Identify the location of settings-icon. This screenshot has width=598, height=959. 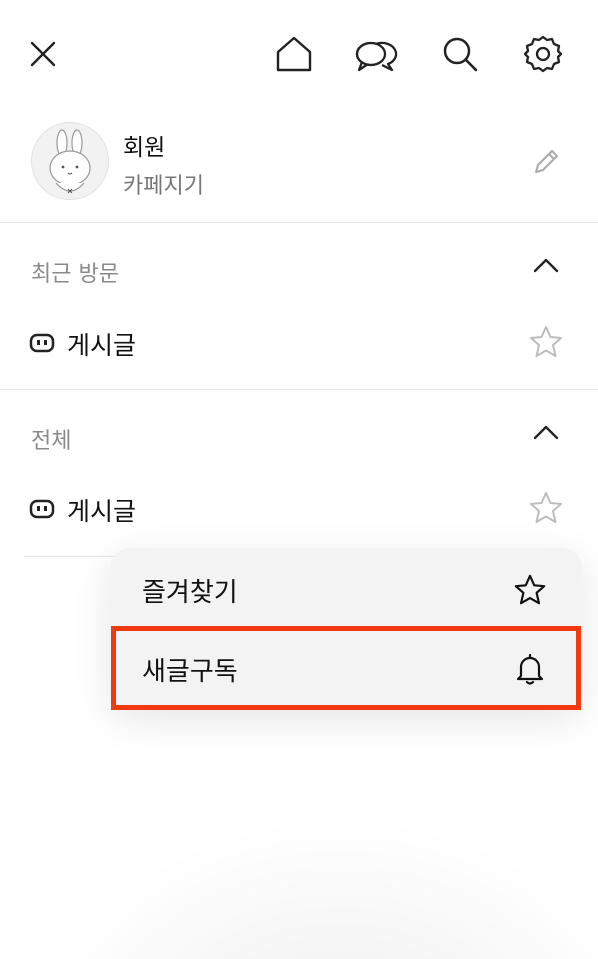
(543, 54).